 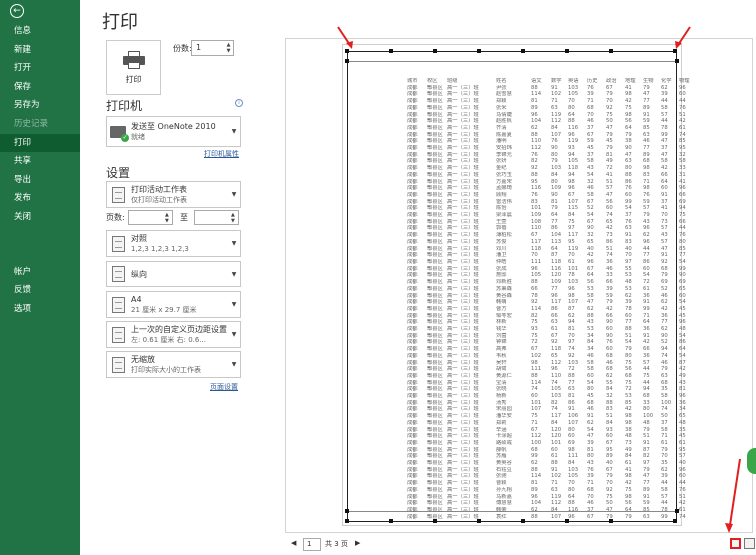 What do you see at coordinates (173, 364) in the screenshot?
I see `scaling-select: 无缩放 打印实际大小的工作表 ▼` at bounding box center [173, 364].